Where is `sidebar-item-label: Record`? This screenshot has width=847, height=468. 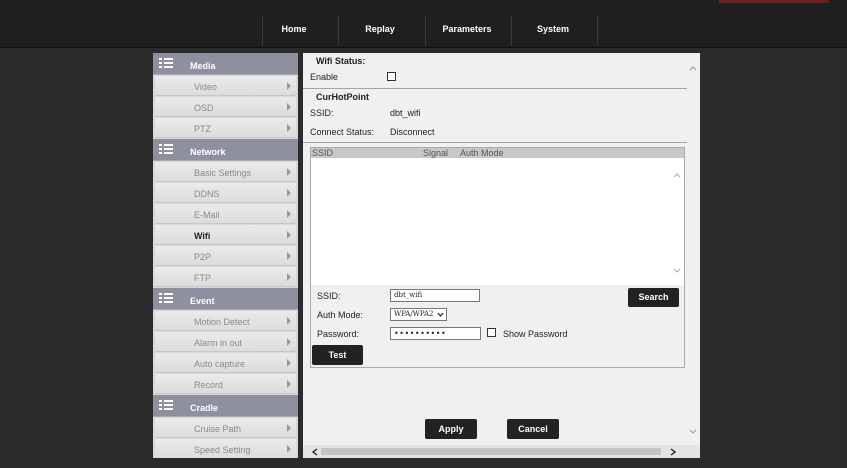
sidebar-item-label: Record is located at coordinates (209, 385).